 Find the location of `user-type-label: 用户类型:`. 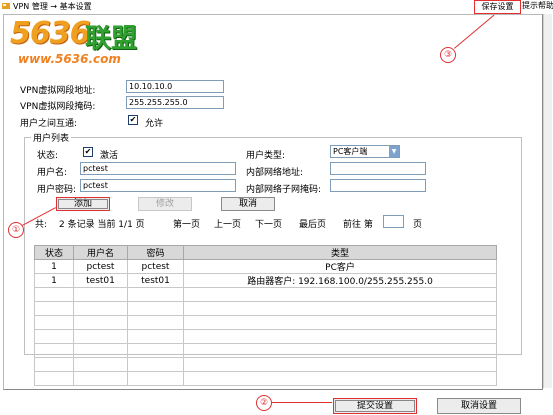

user-type-label: 用户类型: is located at coordinates (266, 156).